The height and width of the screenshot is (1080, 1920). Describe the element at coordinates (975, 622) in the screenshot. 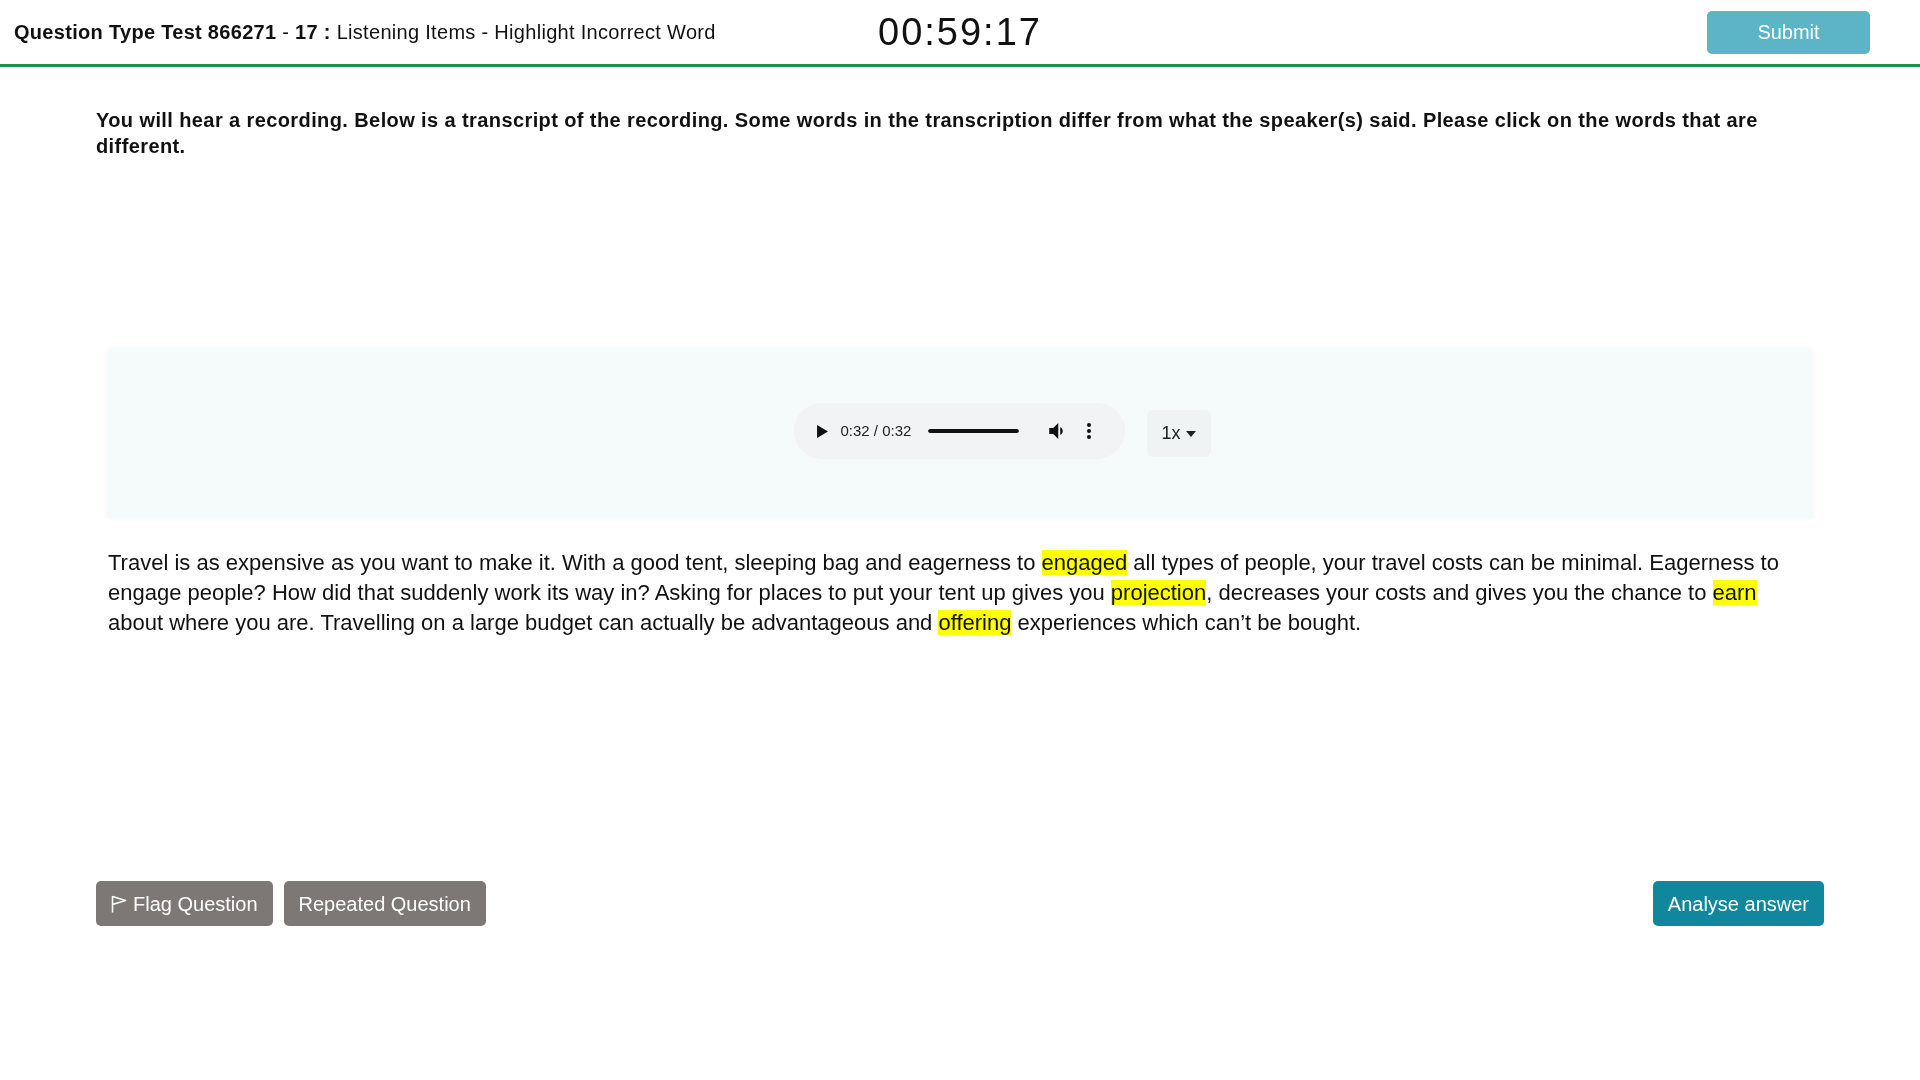

I see `highlighted-word: offering` at that location.